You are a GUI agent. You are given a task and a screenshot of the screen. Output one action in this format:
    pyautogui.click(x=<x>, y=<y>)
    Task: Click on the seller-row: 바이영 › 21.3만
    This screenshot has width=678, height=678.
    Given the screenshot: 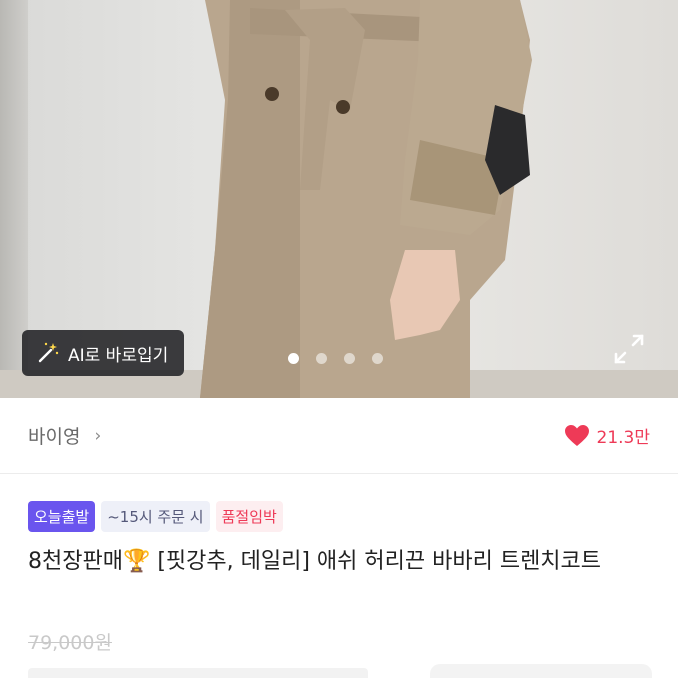 What is the action you would take?
    pyautogui.click(x=339, y=436)
    